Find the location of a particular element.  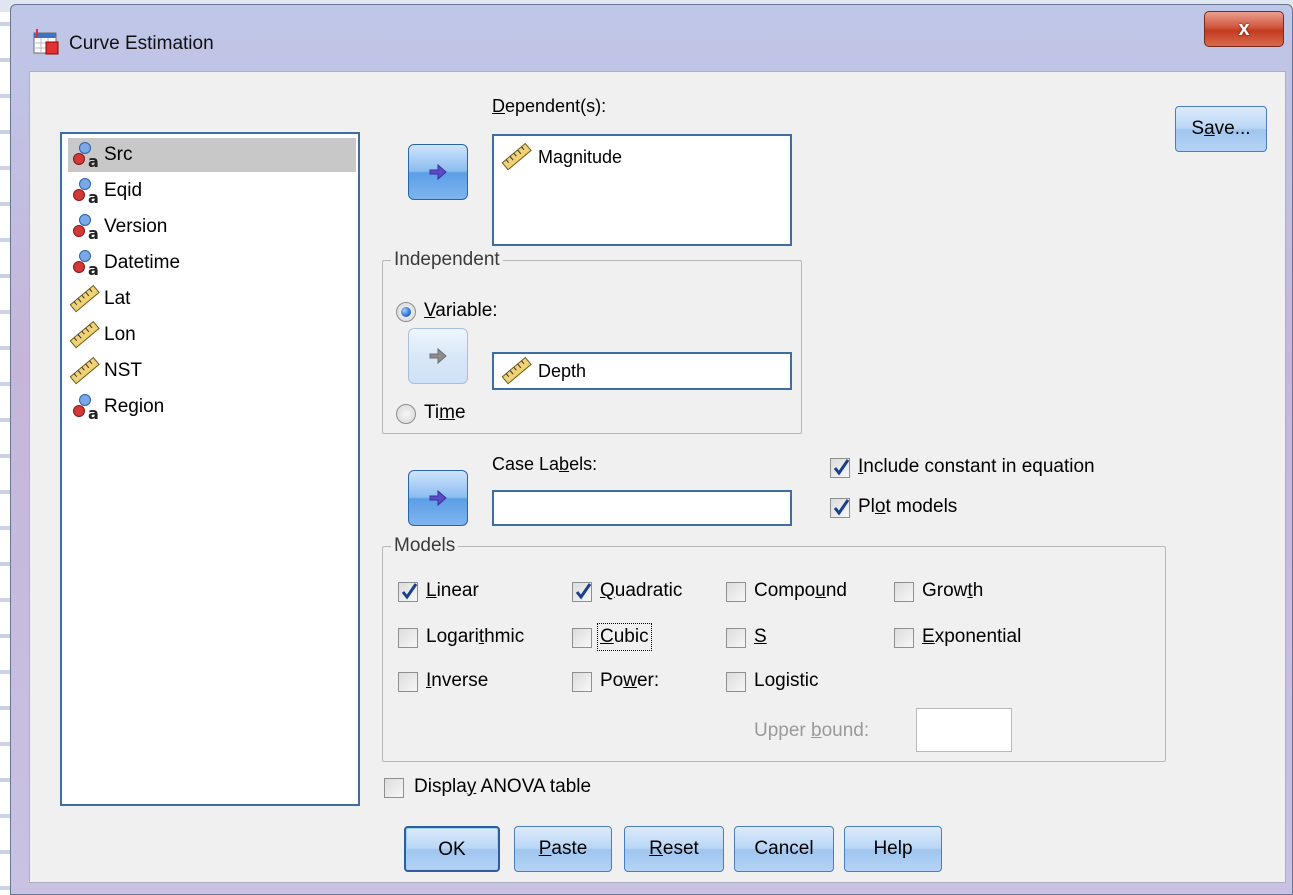

s-label: S is located at coordinates (760, 637).